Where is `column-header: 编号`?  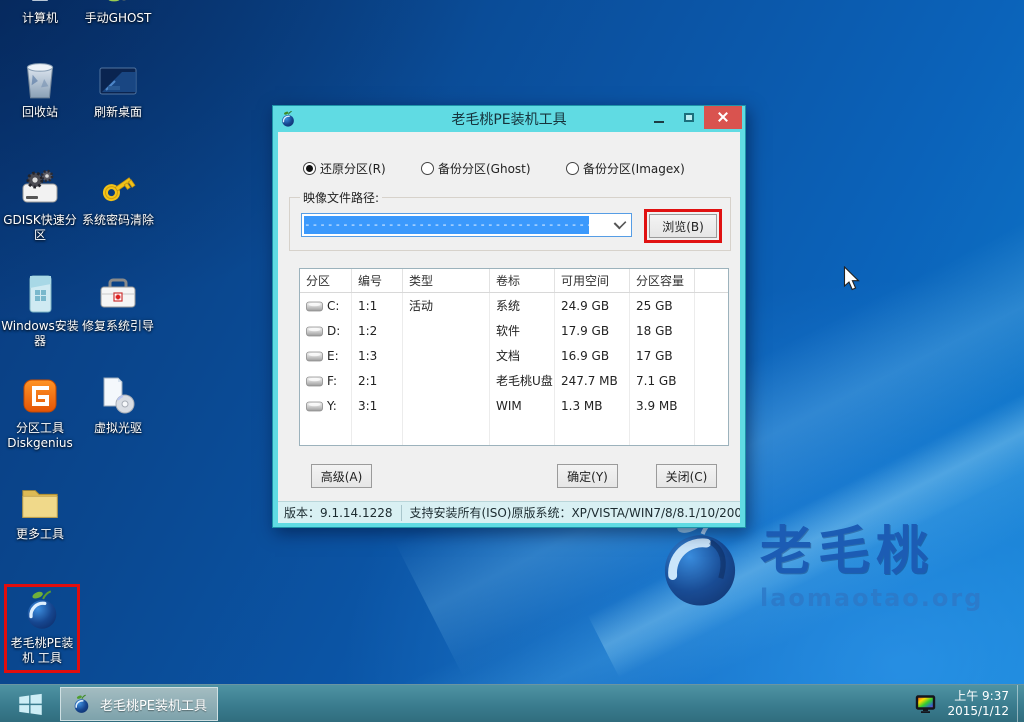 column-header: 编号 is located at coordinates (377, 280).